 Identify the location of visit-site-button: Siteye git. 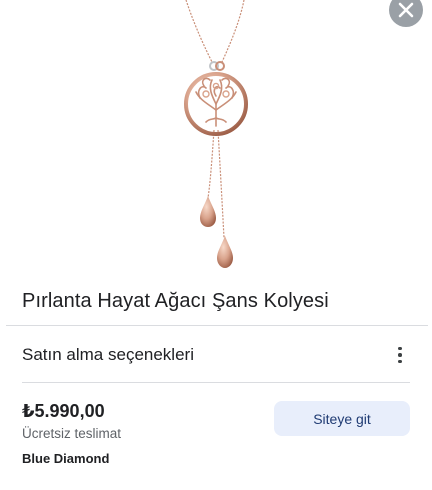
(342, 418).